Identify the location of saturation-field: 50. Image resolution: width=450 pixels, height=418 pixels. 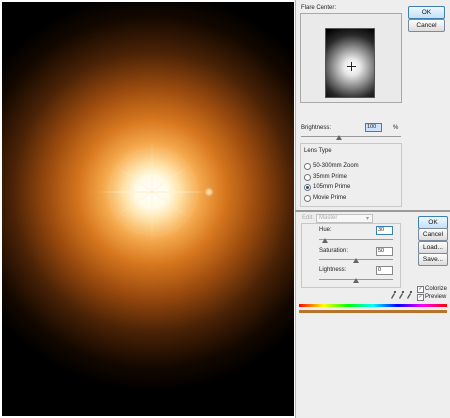
(384, 251).